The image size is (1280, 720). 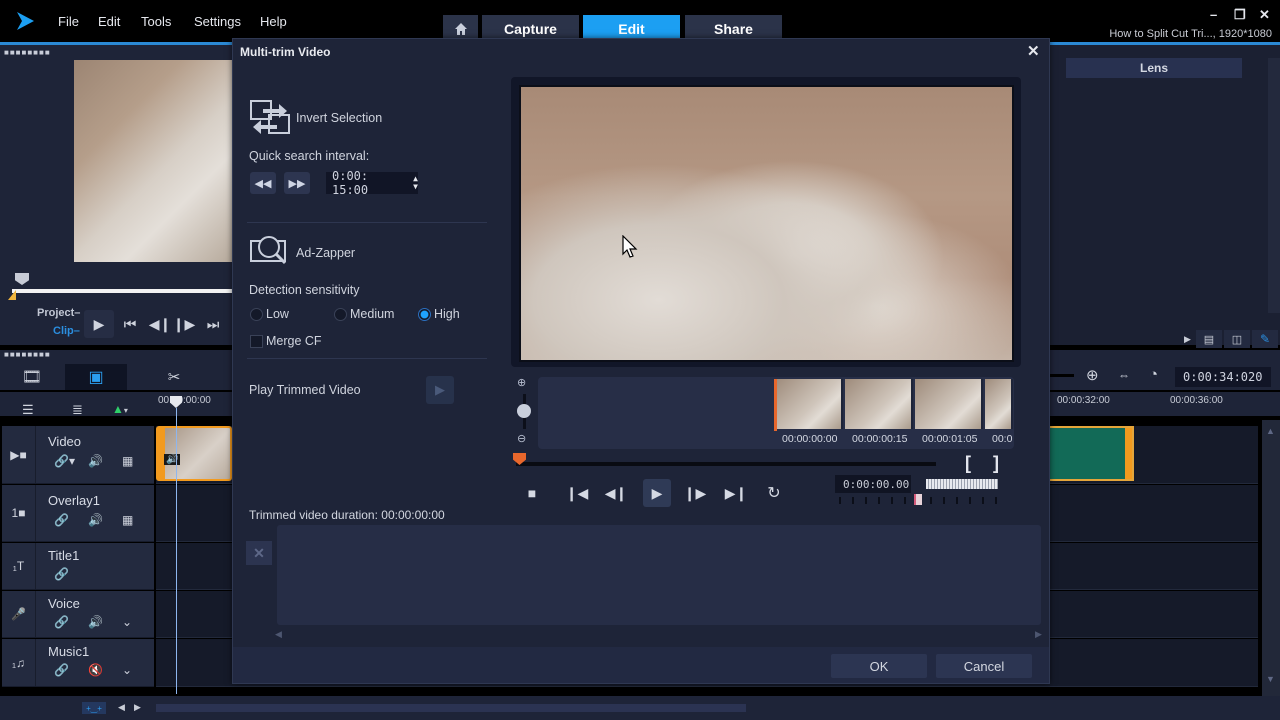 What do you see at coordinates (263, 183) in the screenshot?
I see `quick-search-back-button: ◀◀` at bounding box center [263, 183].